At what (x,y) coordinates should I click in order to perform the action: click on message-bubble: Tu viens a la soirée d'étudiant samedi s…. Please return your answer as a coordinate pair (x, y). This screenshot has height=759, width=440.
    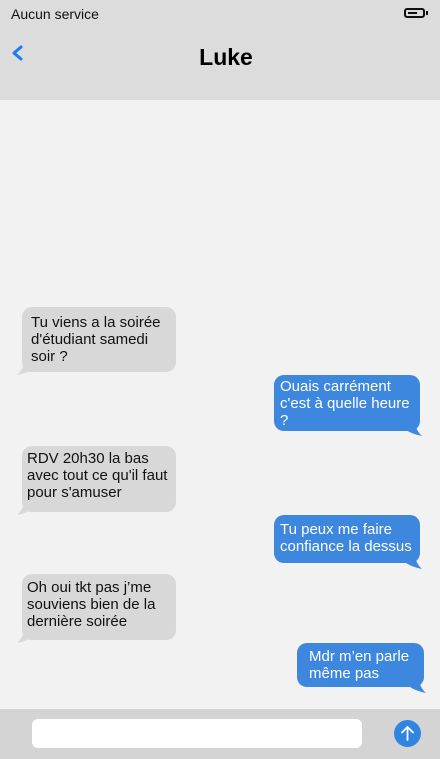
    Looking at the image, I should click on (99, 339).